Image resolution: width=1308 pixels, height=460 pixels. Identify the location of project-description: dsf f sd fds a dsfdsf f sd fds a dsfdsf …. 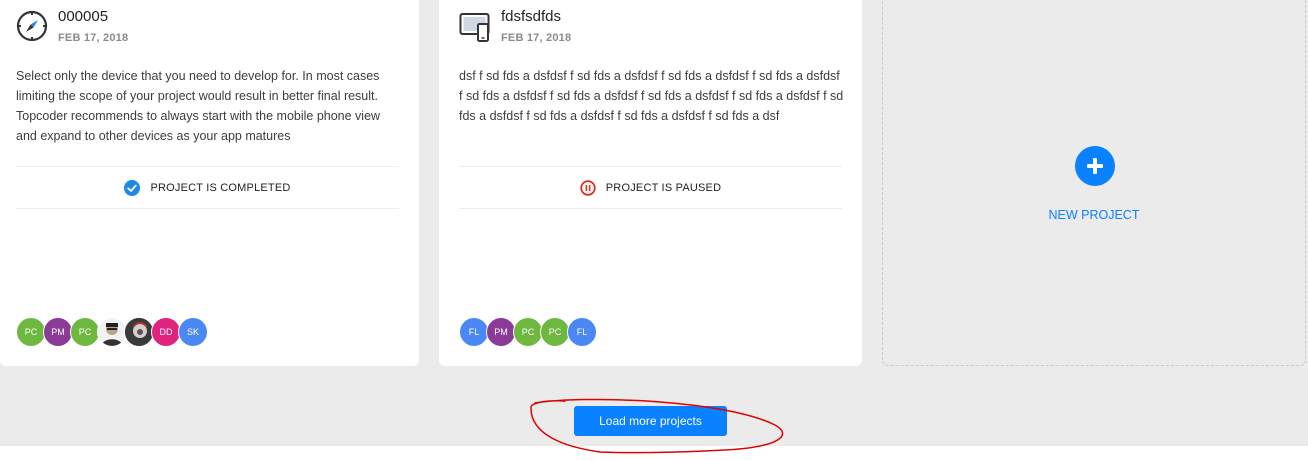
(651, 96).